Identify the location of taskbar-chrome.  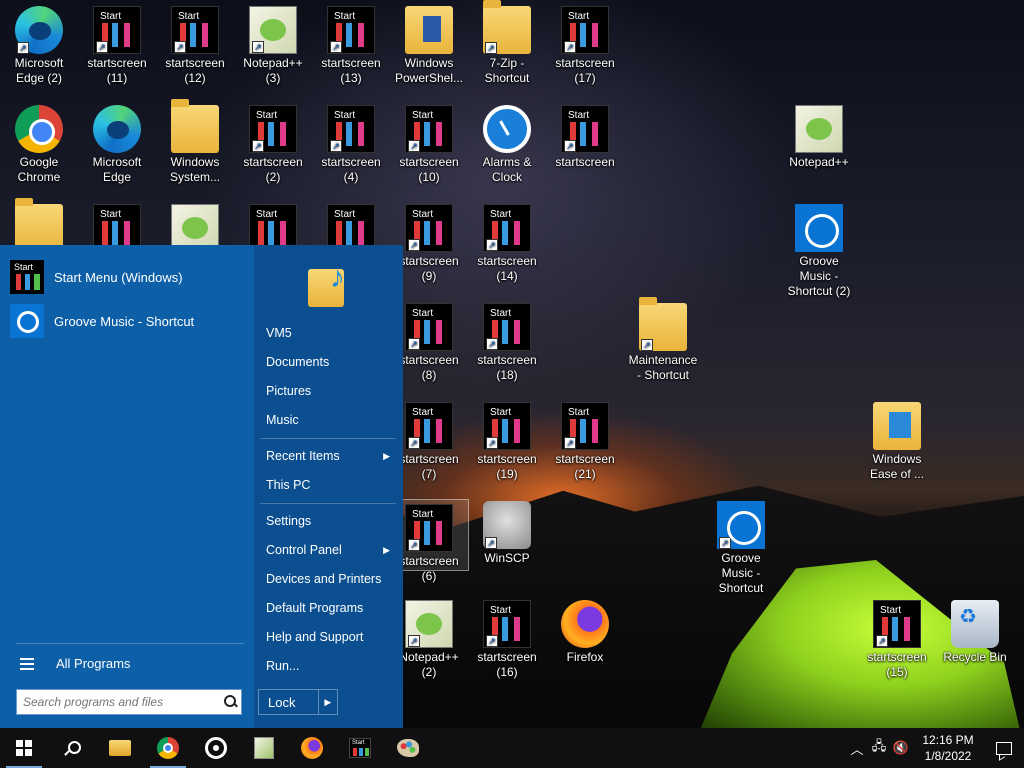
(168, 748).